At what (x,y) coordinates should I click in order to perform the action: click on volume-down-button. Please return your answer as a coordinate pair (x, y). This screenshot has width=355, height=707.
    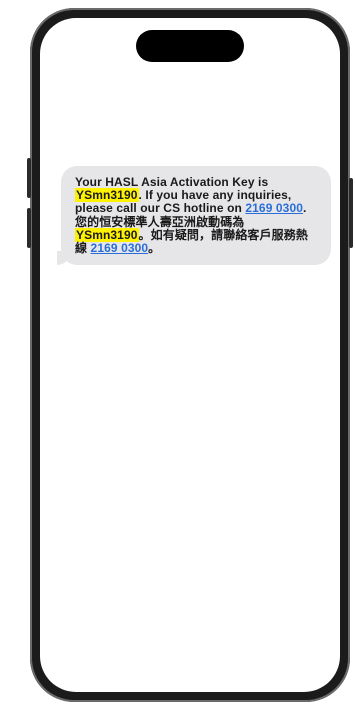
    Looking at the image, I should click on (29, 228).